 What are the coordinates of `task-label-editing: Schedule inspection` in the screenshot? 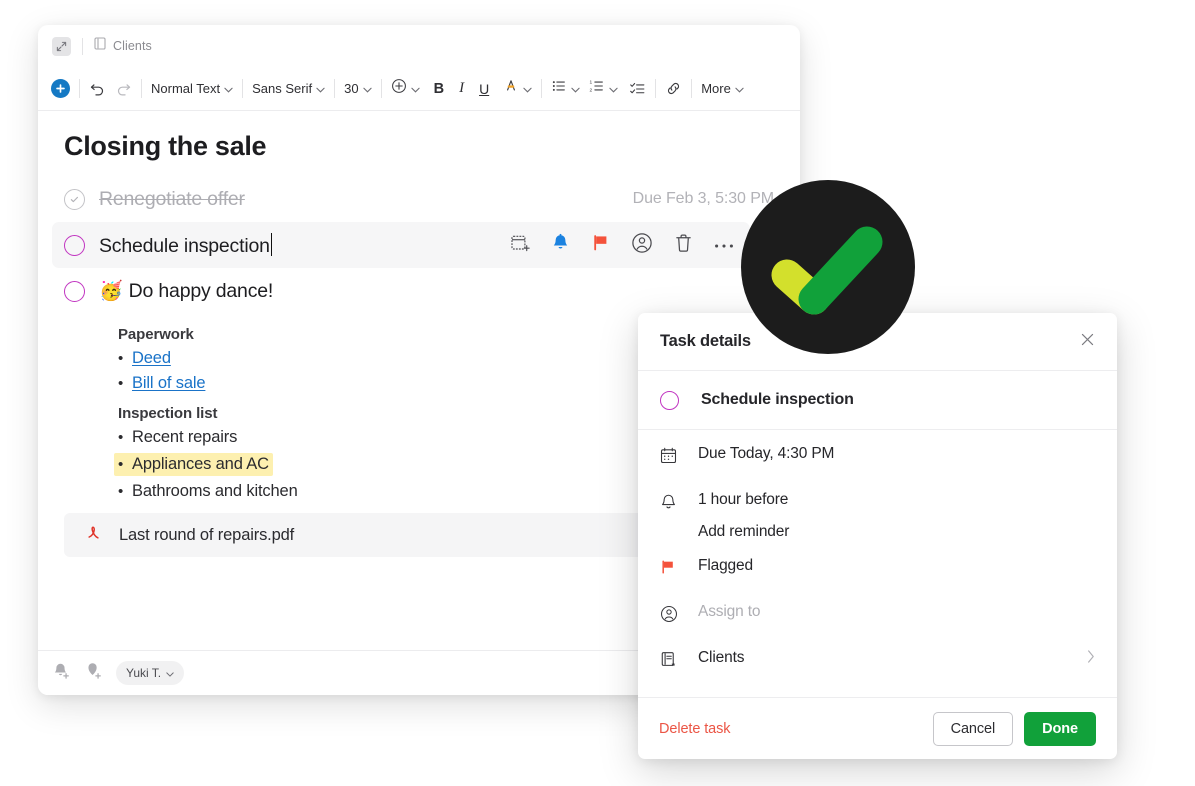 It's located at (186, 245).